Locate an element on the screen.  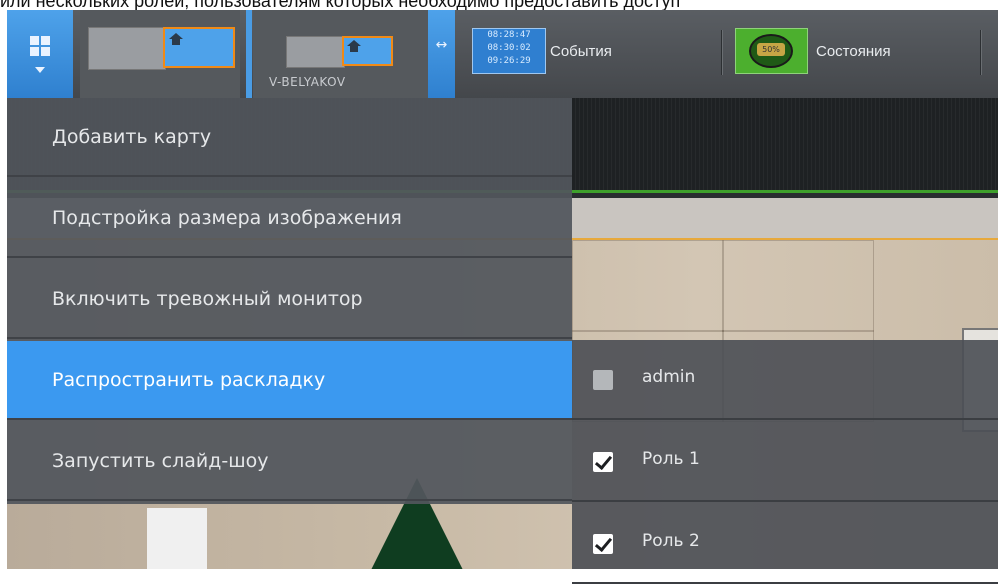
chevron-down-icon is located at coordinates (40, 70).